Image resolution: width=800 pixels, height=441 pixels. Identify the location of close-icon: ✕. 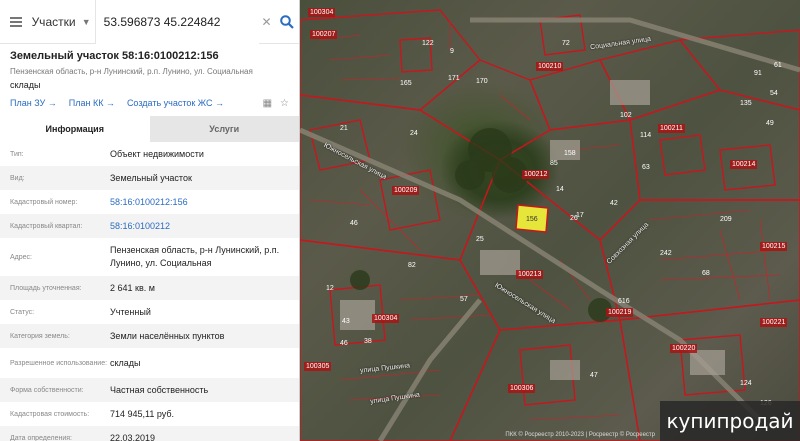
(266, 21).